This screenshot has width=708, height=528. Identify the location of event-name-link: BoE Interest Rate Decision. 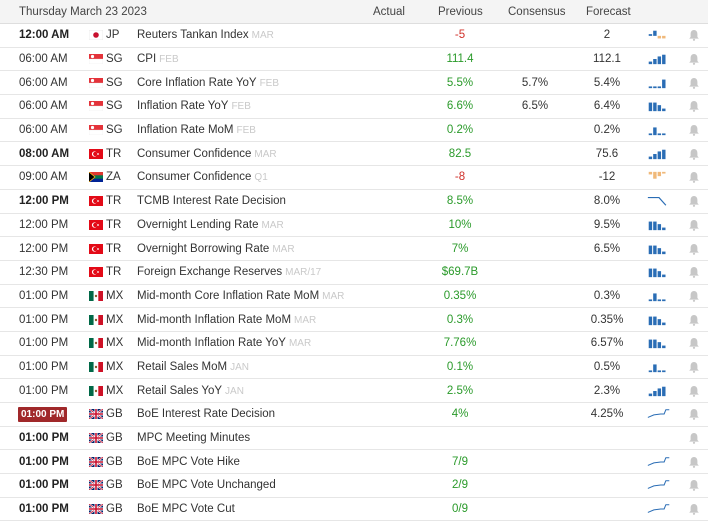
(207, 414).